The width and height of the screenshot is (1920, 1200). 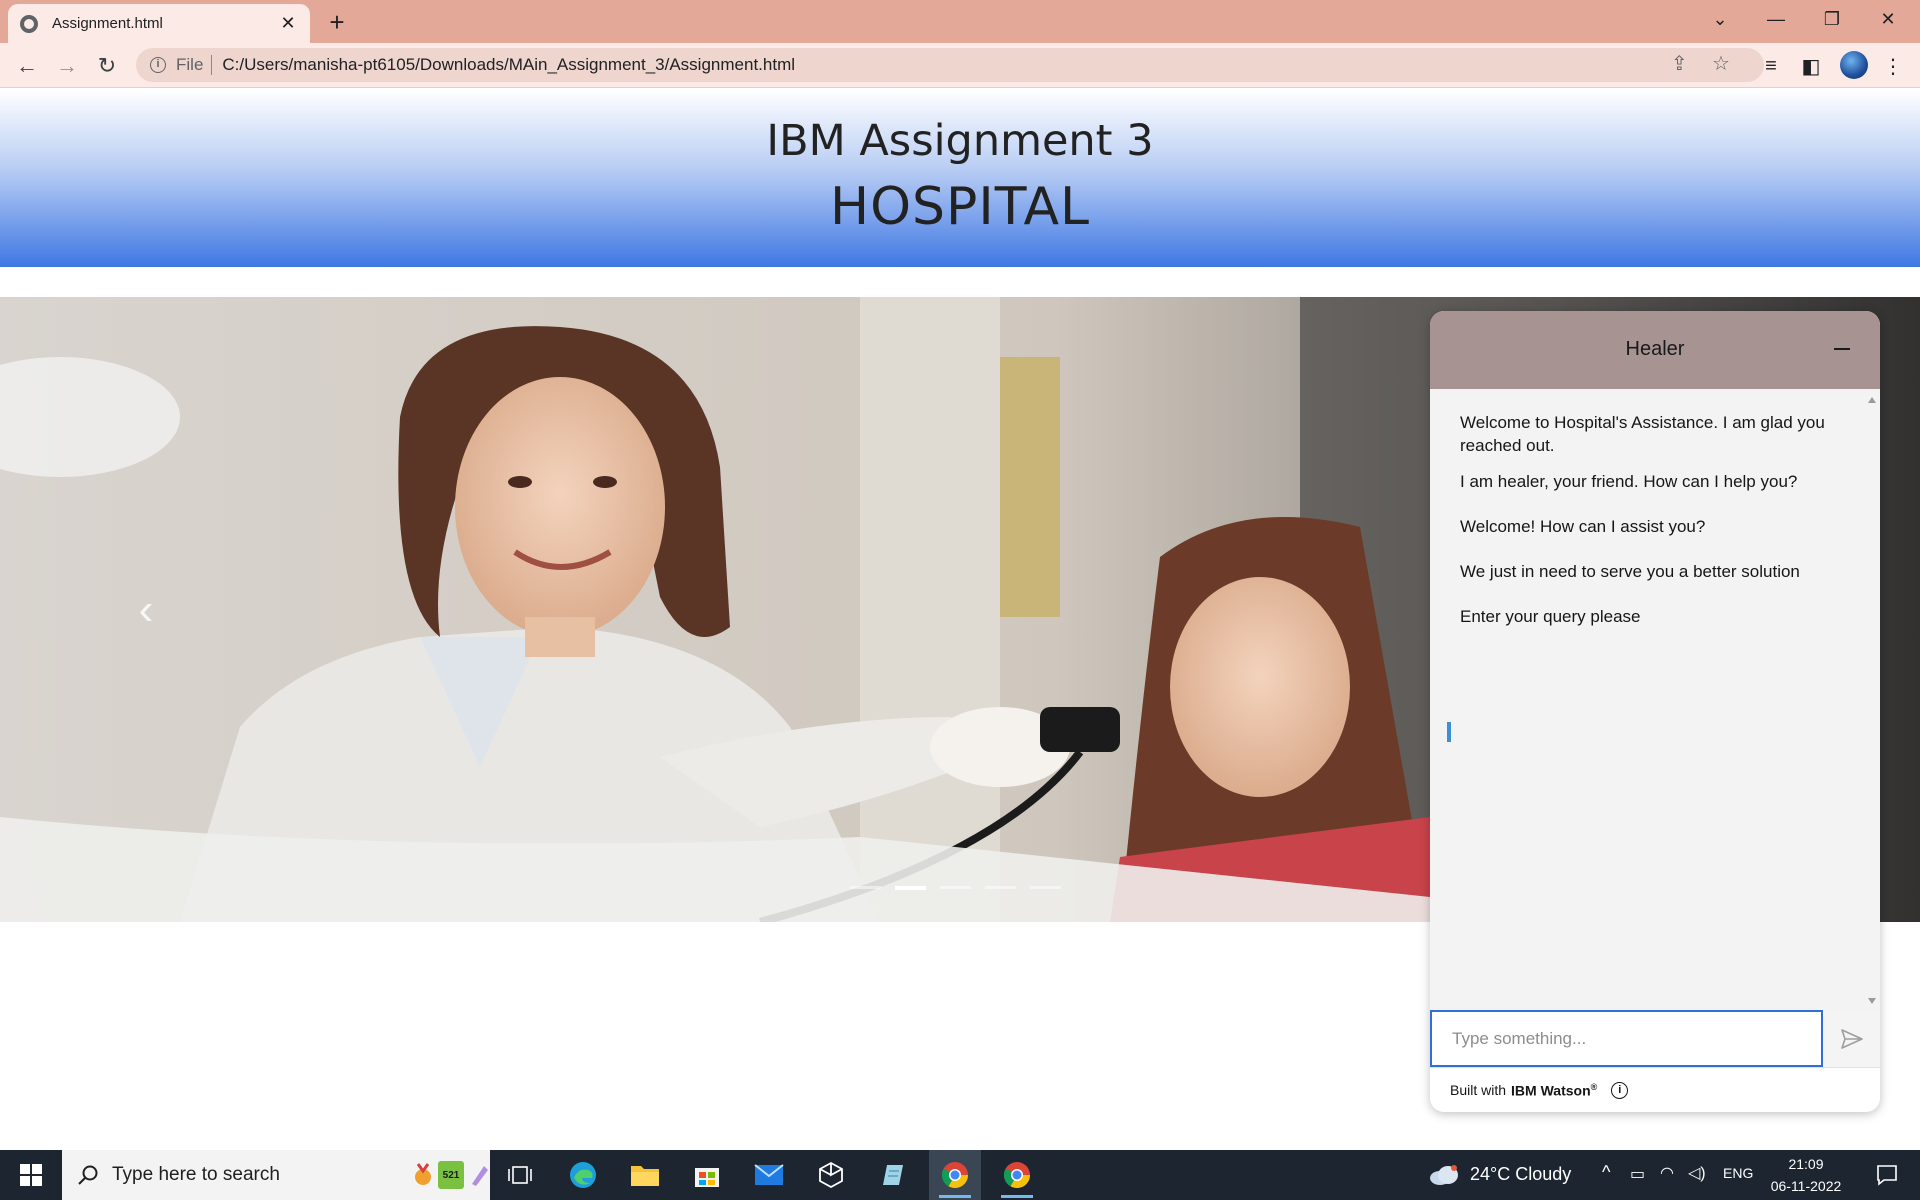 I want to click on registered-mark: ®, so click(x=1594, y=1086).